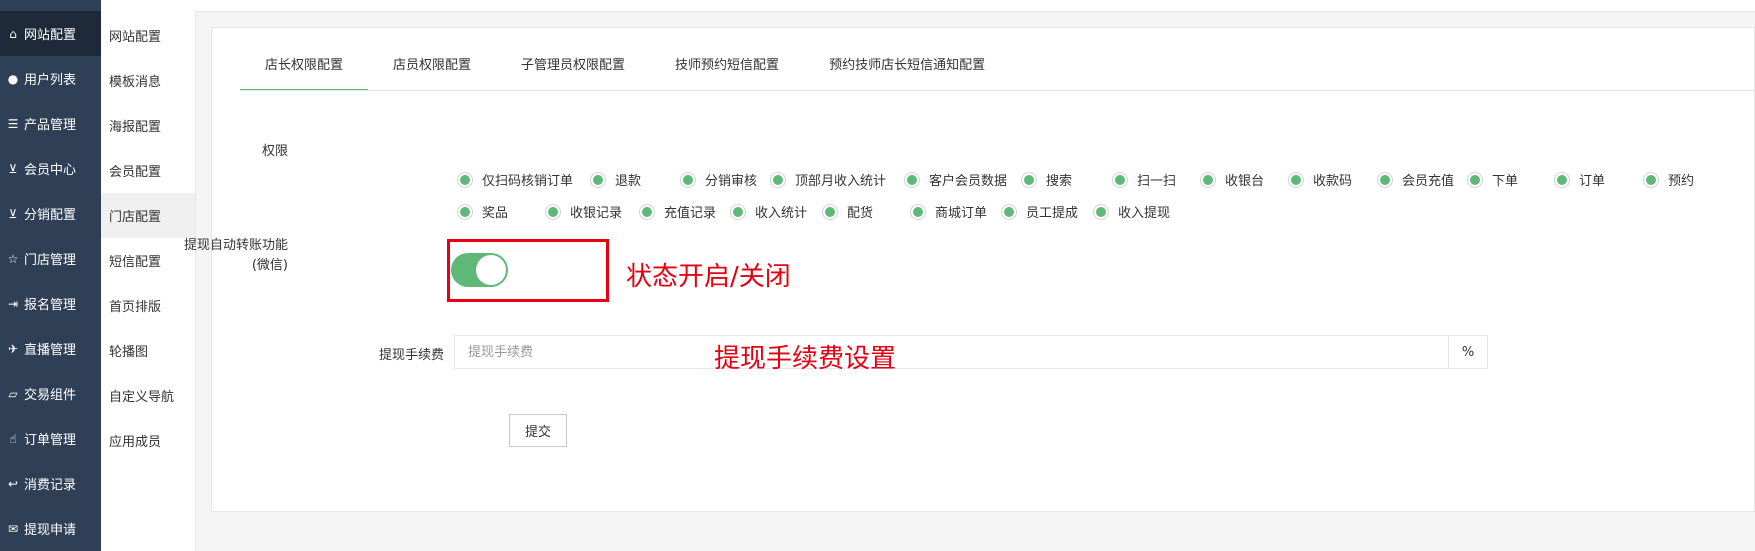  Describe the element at coordinates (847, 211) in the screenshot. I see `permission-option: 配货` at that location.